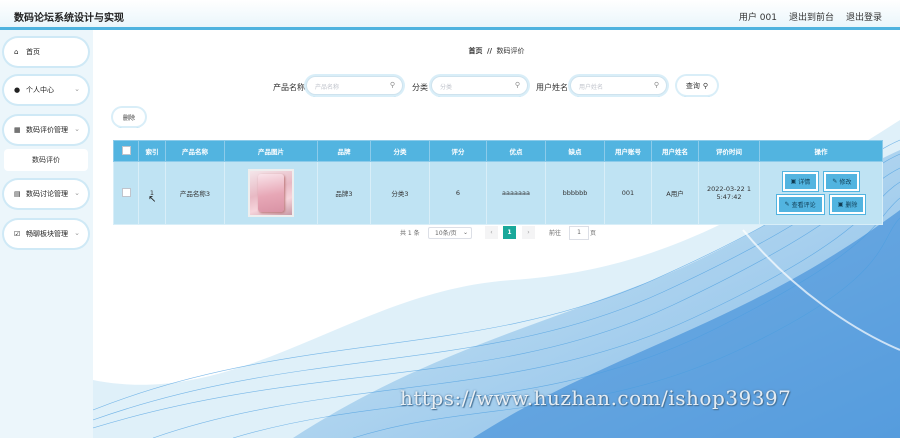 The height and width of the screenshot is (438, 900). What do you see at coordinates (840, 204) in the screenshot?
I see `trash-icon: ▣` at bounding box center [840, 204].